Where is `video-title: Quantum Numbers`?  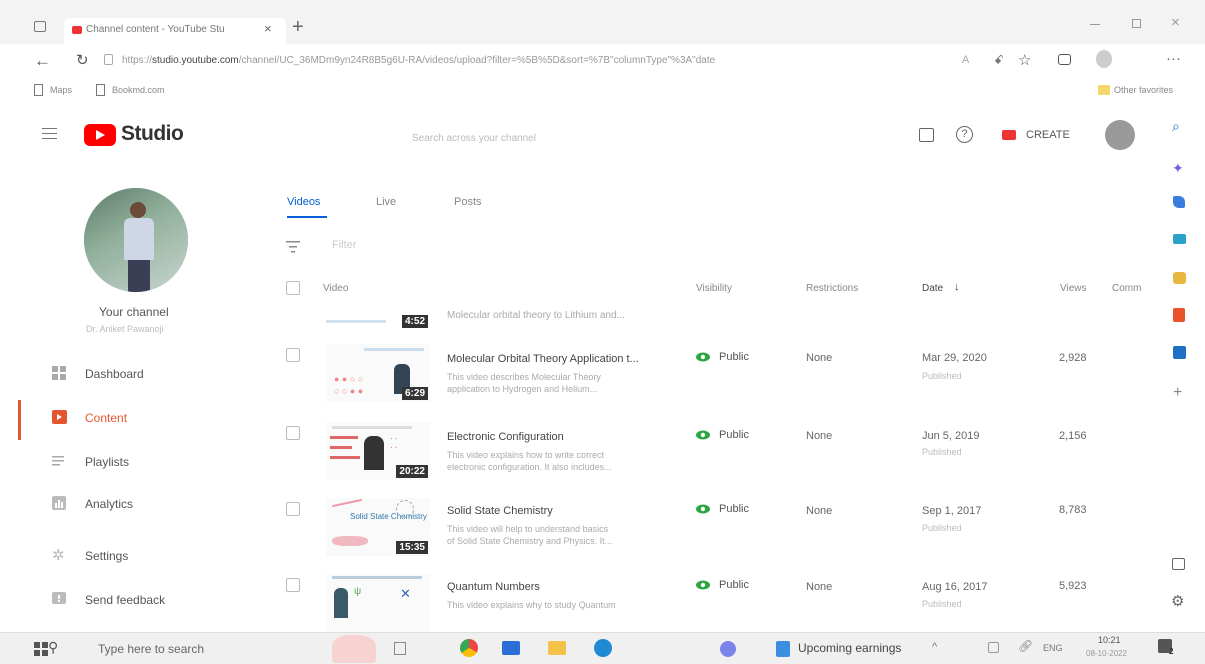
video-title: Quantum Numbers is located at coordinates (557, 587).